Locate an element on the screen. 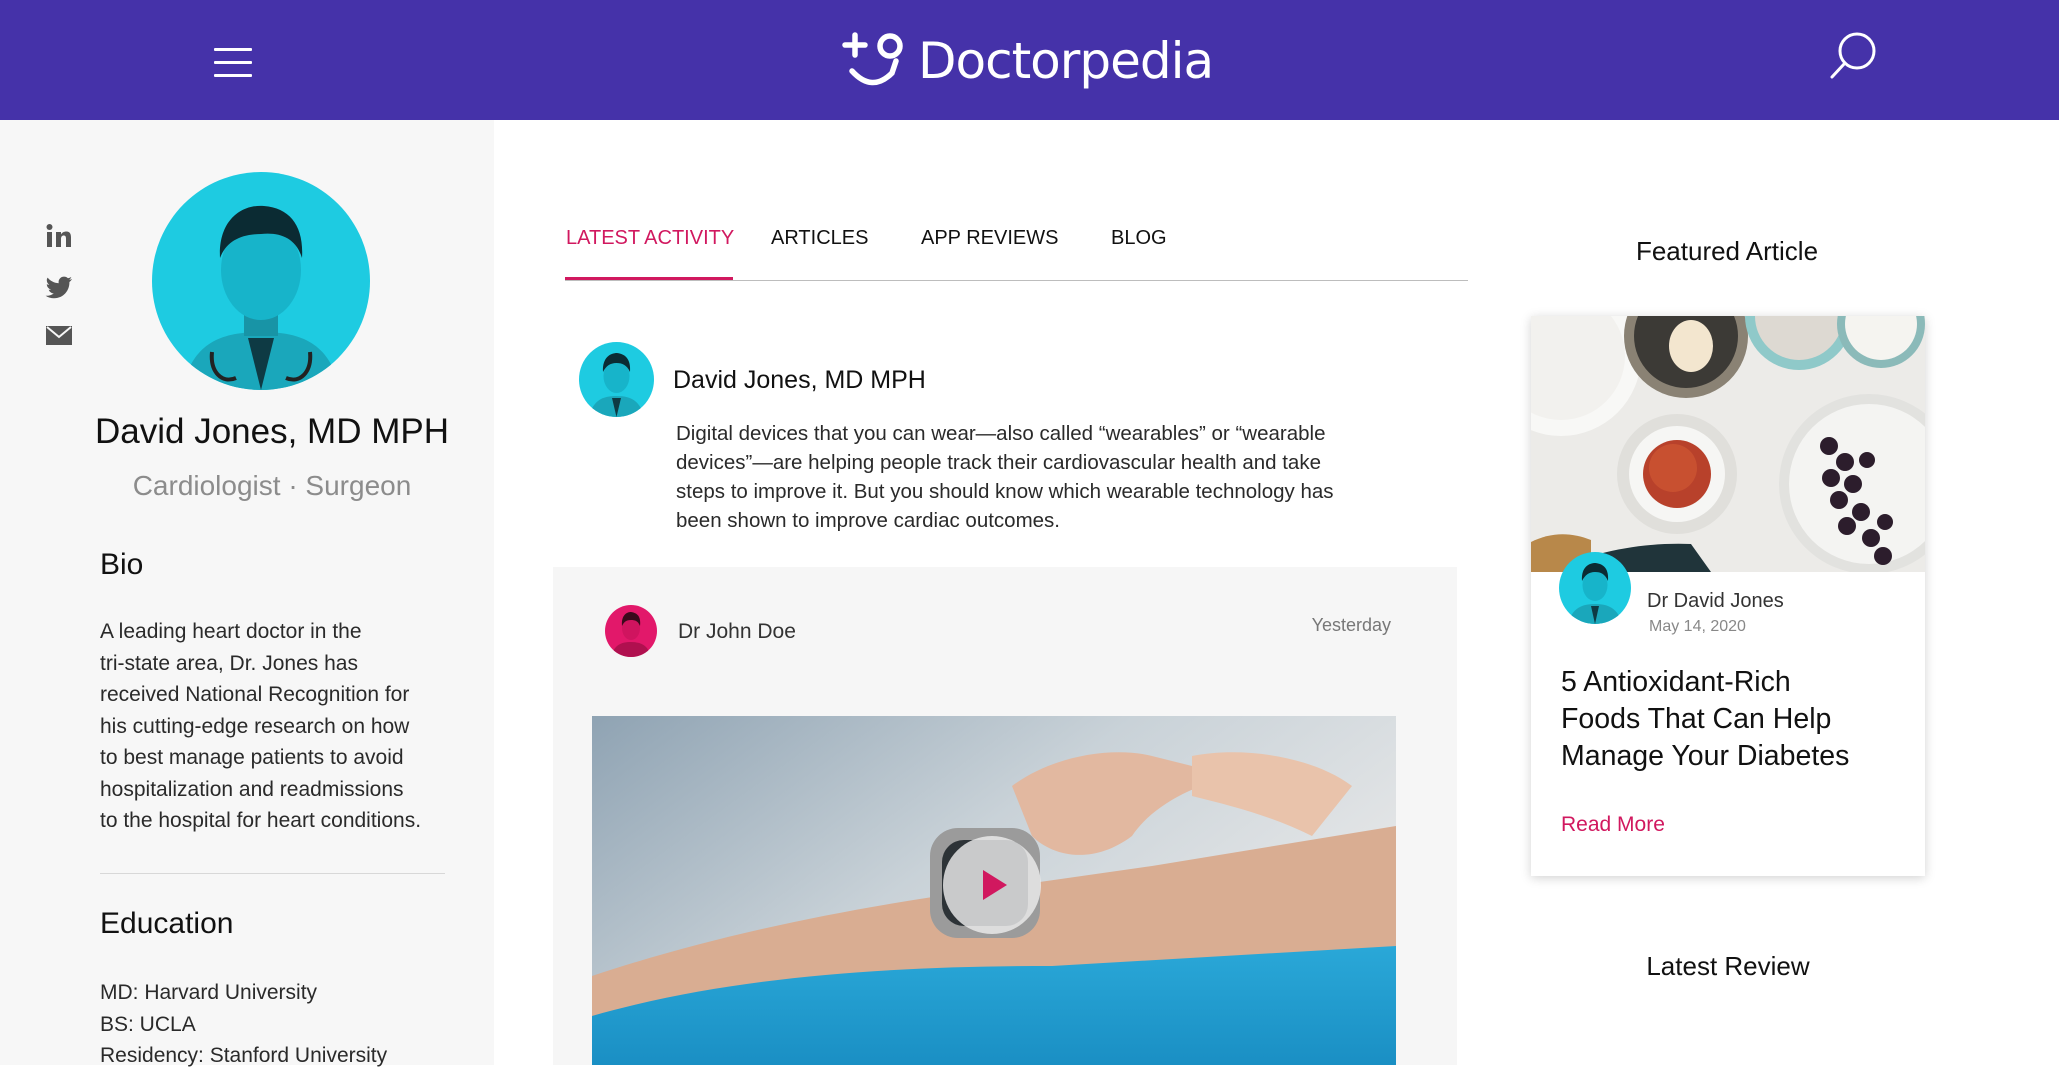 The image size is (2059, 1072). profile-avatar is located at coordinates (261, 281).